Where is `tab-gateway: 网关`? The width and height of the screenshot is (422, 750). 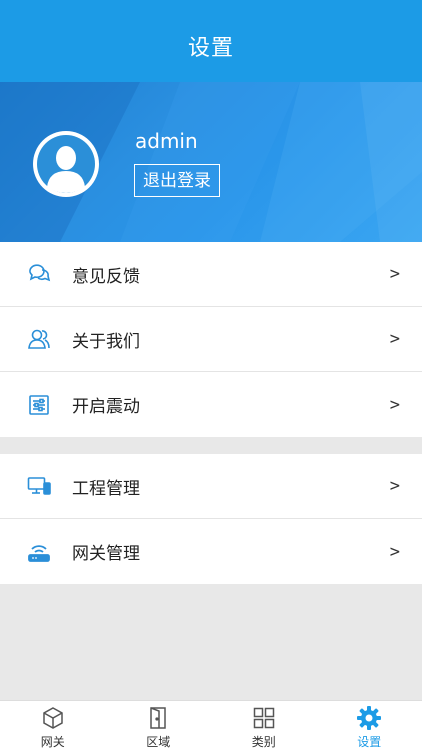 tab-gateway: 网关 is located at coordinates (53, 725).